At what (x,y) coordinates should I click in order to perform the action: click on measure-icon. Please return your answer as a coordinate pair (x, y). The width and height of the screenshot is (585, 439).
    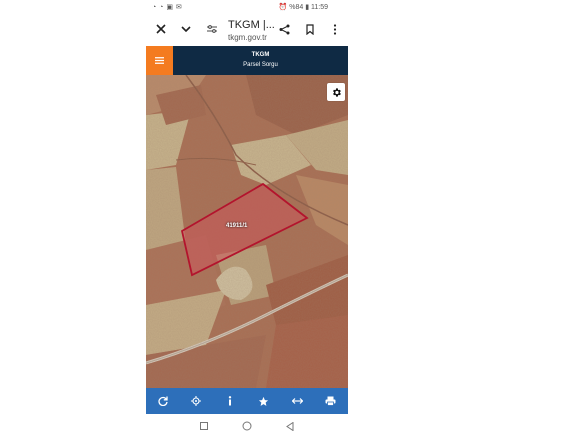
    Looking at the image, I should click on (297, 401).